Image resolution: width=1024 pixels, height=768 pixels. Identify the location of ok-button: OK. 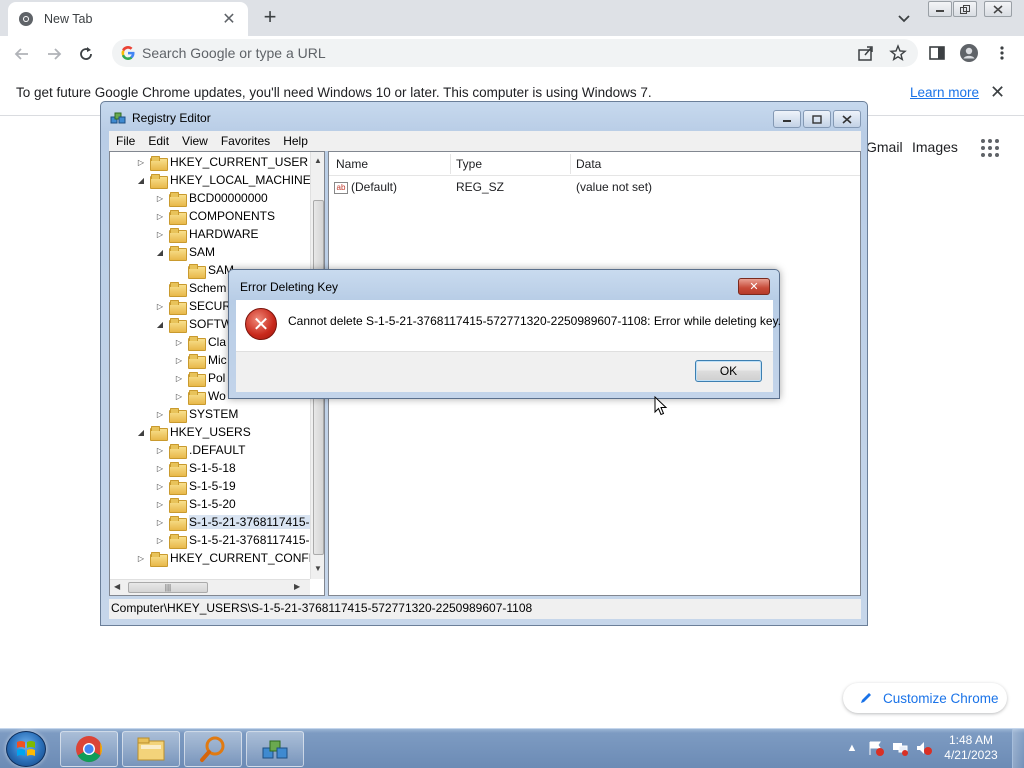
(728, 371).